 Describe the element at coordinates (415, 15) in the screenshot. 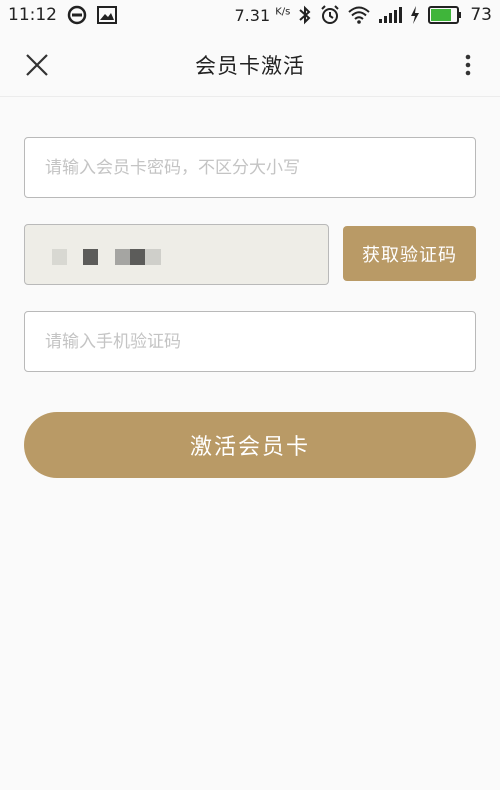

I see `charging-icon` at that location.